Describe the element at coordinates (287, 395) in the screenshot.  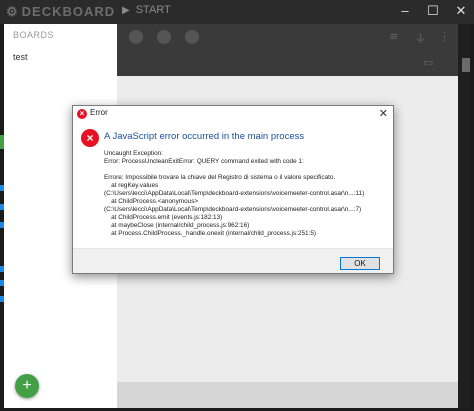
I see `content-footer` at that location.